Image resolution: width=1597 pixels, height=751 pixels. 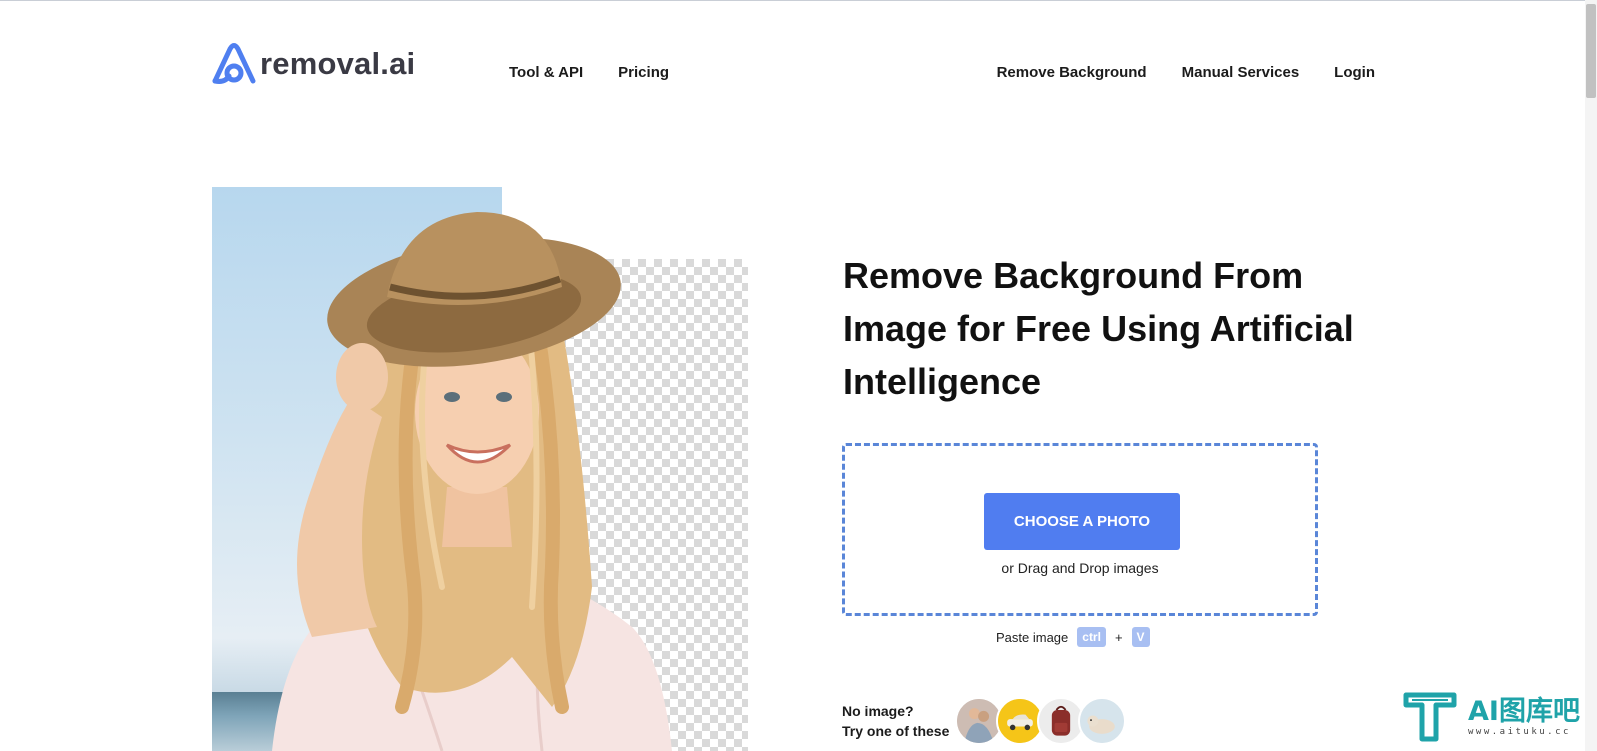 I want to click on paste-hint: Paste image ctrl + V, so click(x=1073, y=637).